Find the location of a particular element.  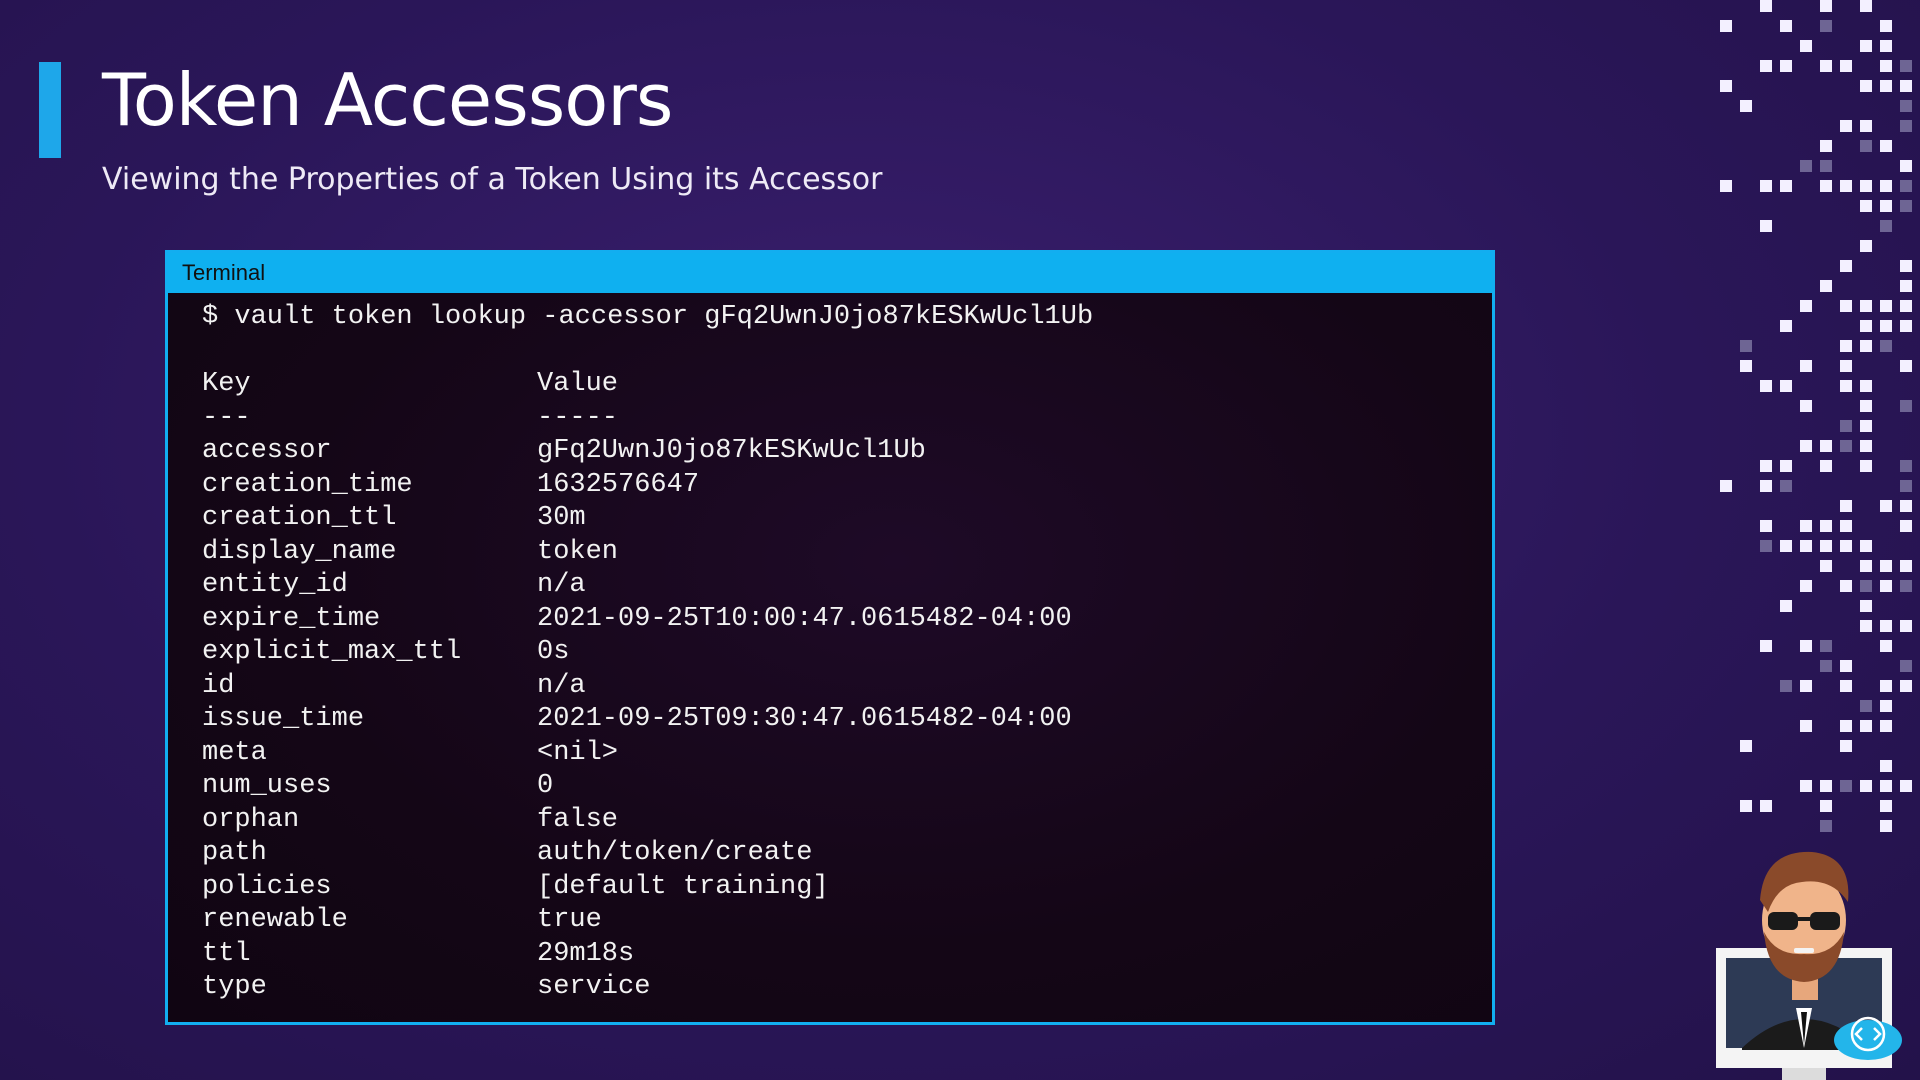

slide-title: Token Accessors is located at coordinates (387, 100).